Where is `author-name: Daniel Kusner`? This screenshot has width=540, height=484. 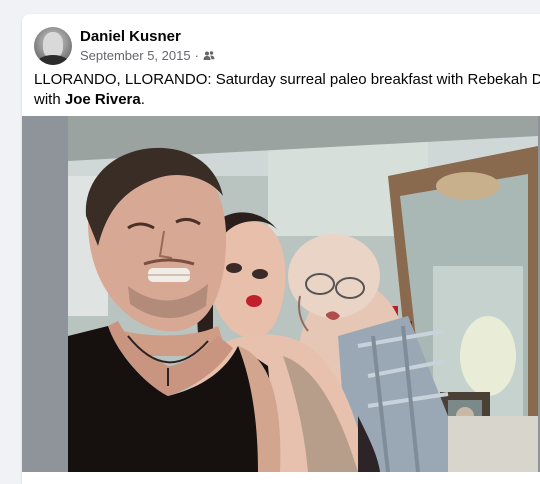
author-name: Daniel Kusner is located at coordinates (147, 37).